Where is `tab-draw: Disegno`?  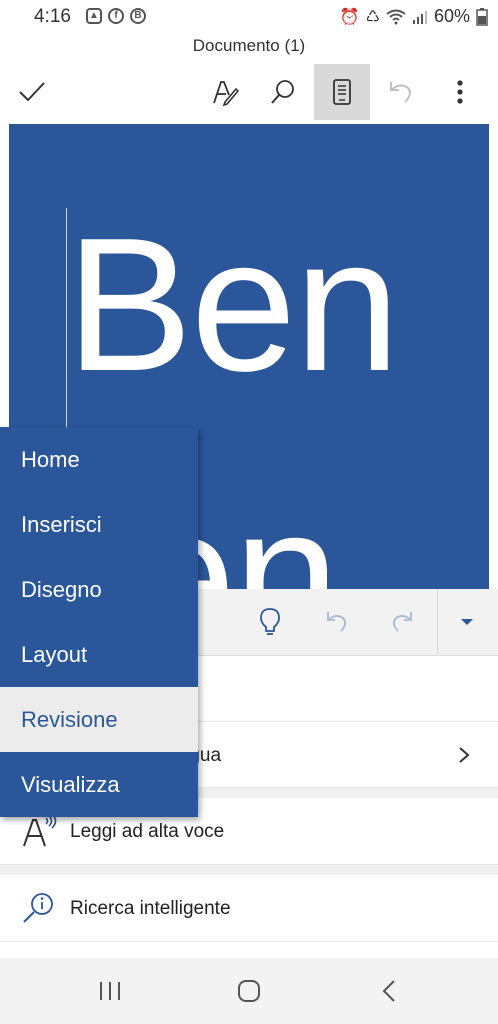 tab-draw: Disegno is located at coordinates (99, 589).